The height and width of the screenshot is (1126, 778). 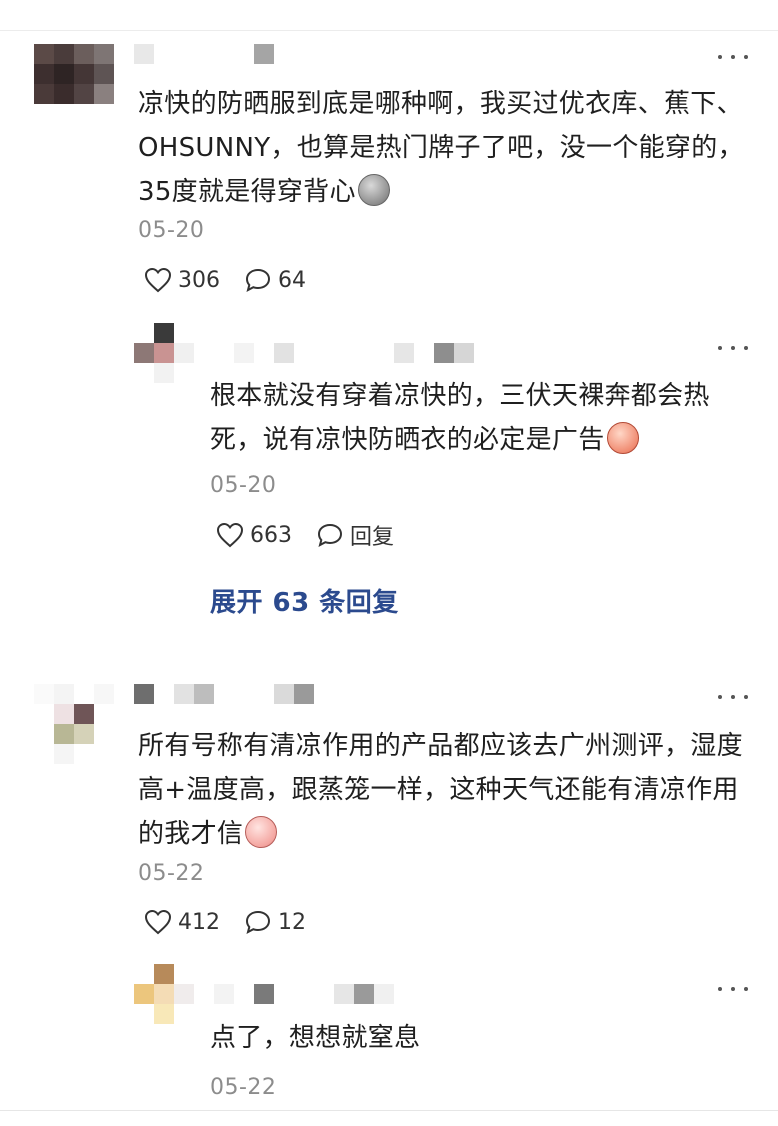 I want to click on bottom-divider, so click(x=389, y=1110).